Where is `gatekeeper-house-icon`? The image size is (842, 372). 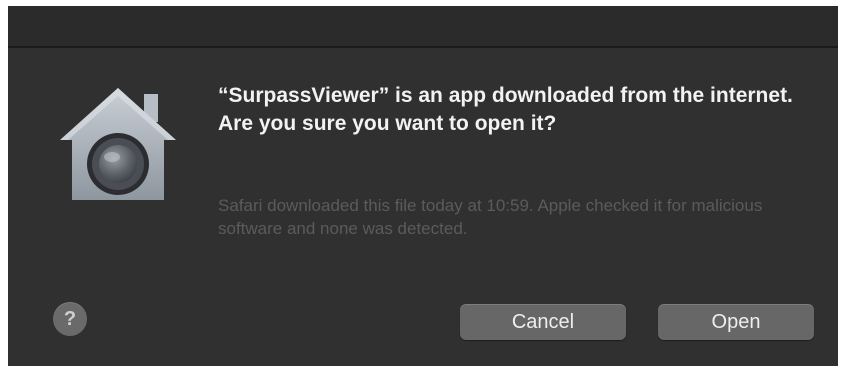 gatekeeper-house-icon is located at coordinates (118, 144).